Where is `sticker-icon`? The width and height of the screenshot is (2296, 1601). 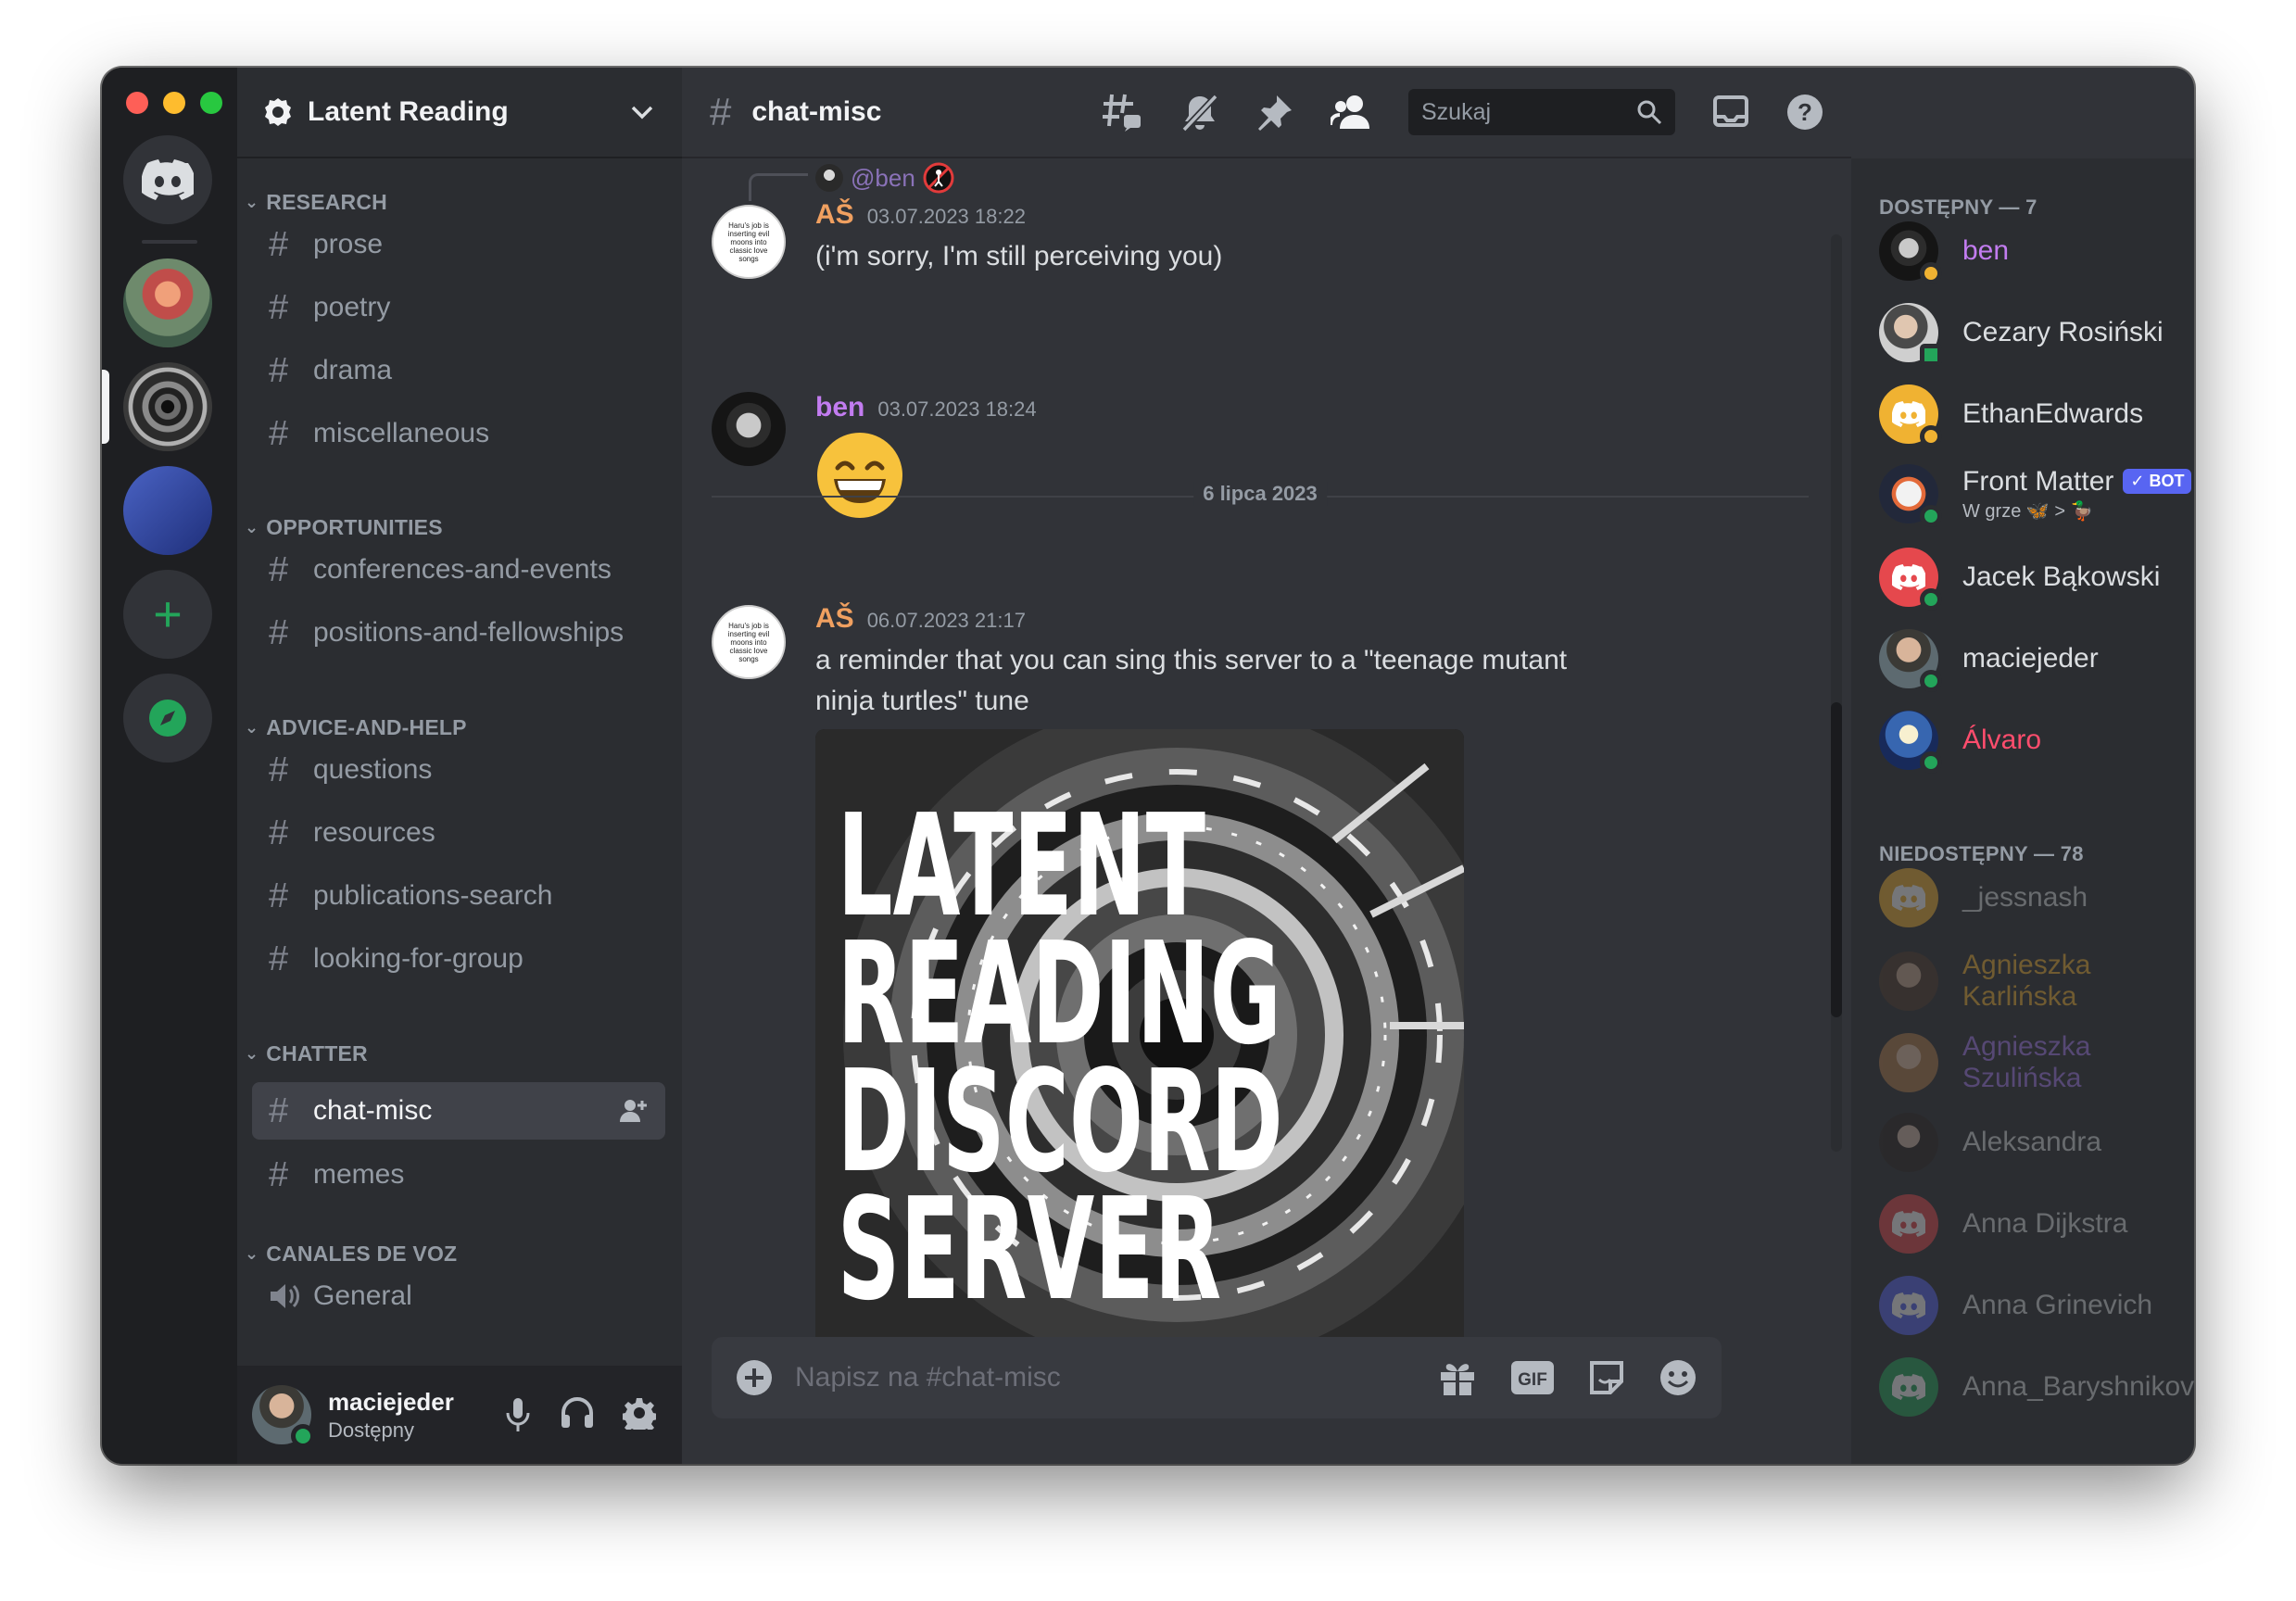 sticker-icon is located at coordinates (1606, 1378).